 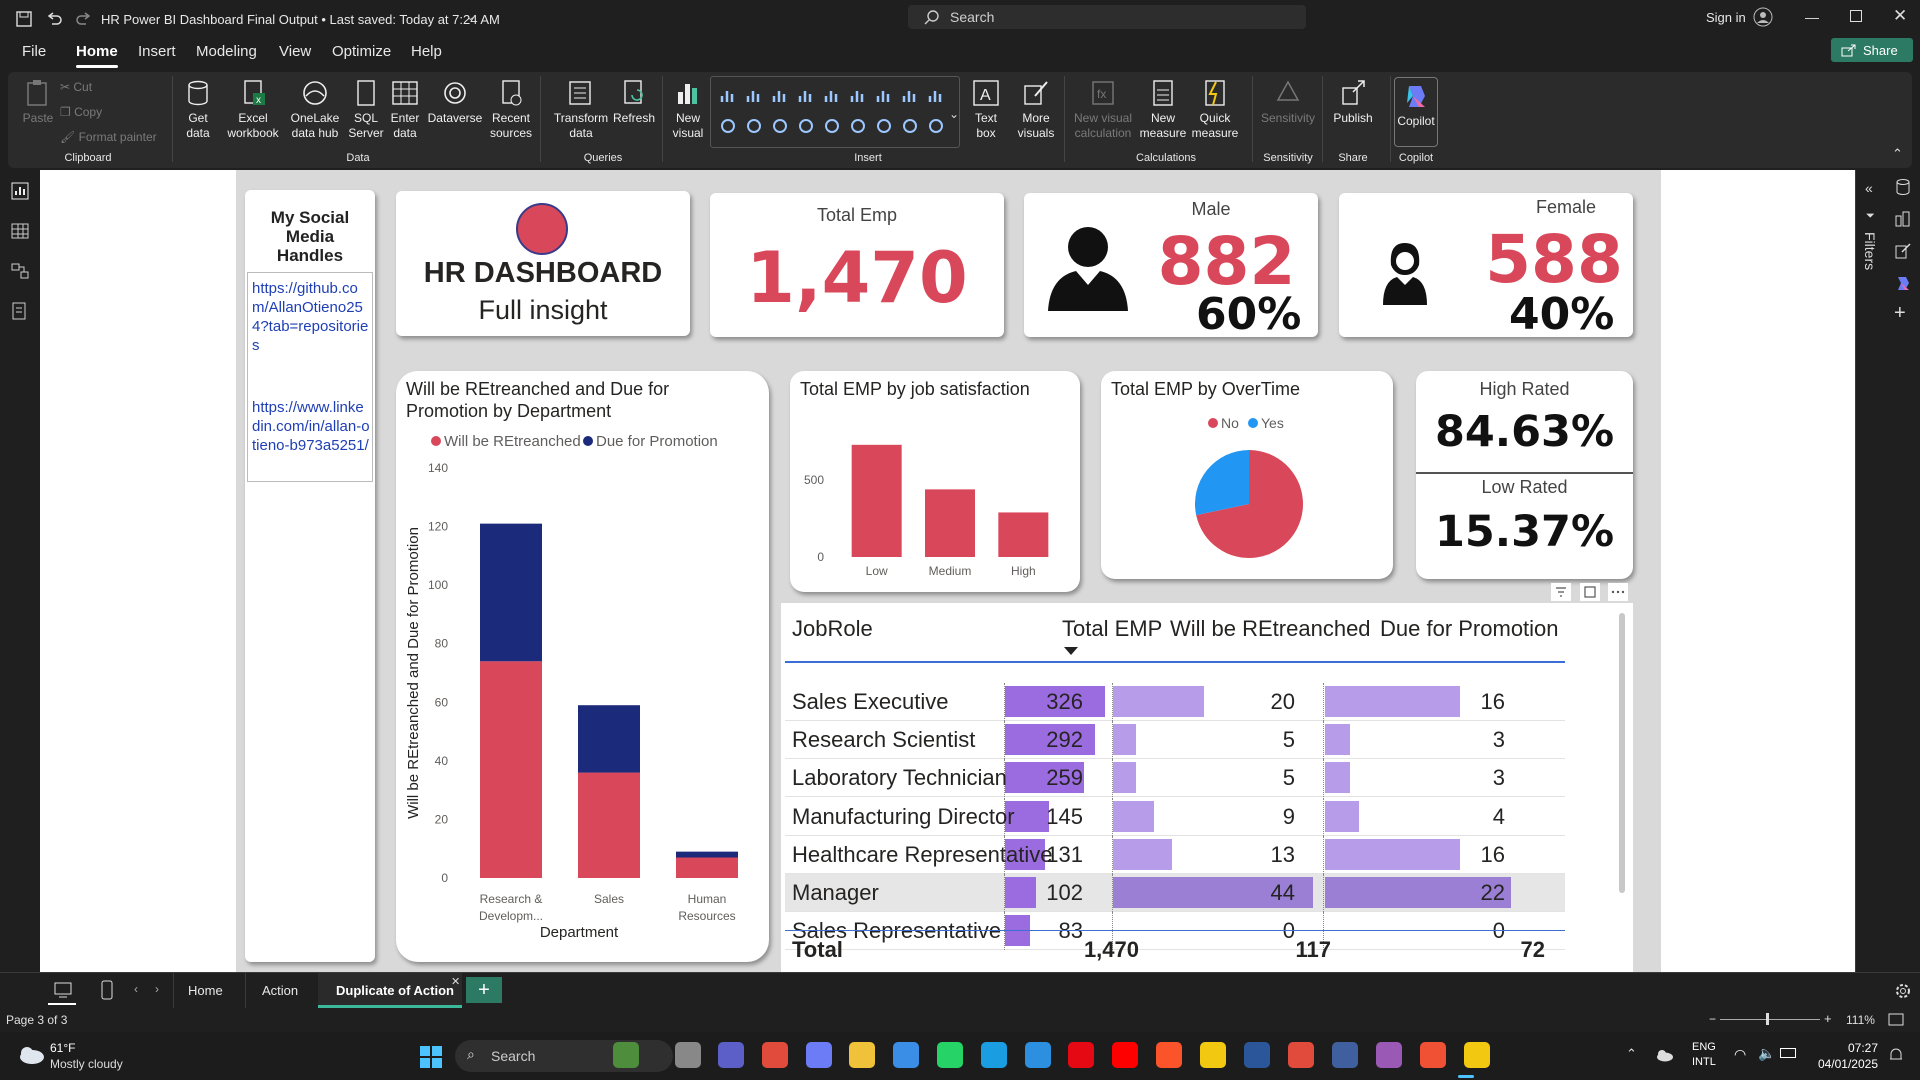 What do you see at coordinates (1622, 753) in the screenshot?
I see `table-scrollbar` at bounding box center [1622, 753].